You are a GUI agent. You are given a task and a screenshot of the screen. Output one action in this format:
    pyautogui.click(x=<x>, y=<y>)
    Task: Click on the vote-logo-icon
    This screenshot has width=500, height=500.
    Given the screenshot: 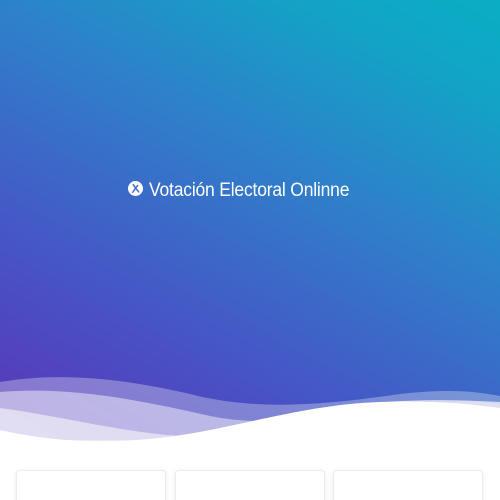 What is the action you would take?
    pyautogui.click(x=135, y=188)
    